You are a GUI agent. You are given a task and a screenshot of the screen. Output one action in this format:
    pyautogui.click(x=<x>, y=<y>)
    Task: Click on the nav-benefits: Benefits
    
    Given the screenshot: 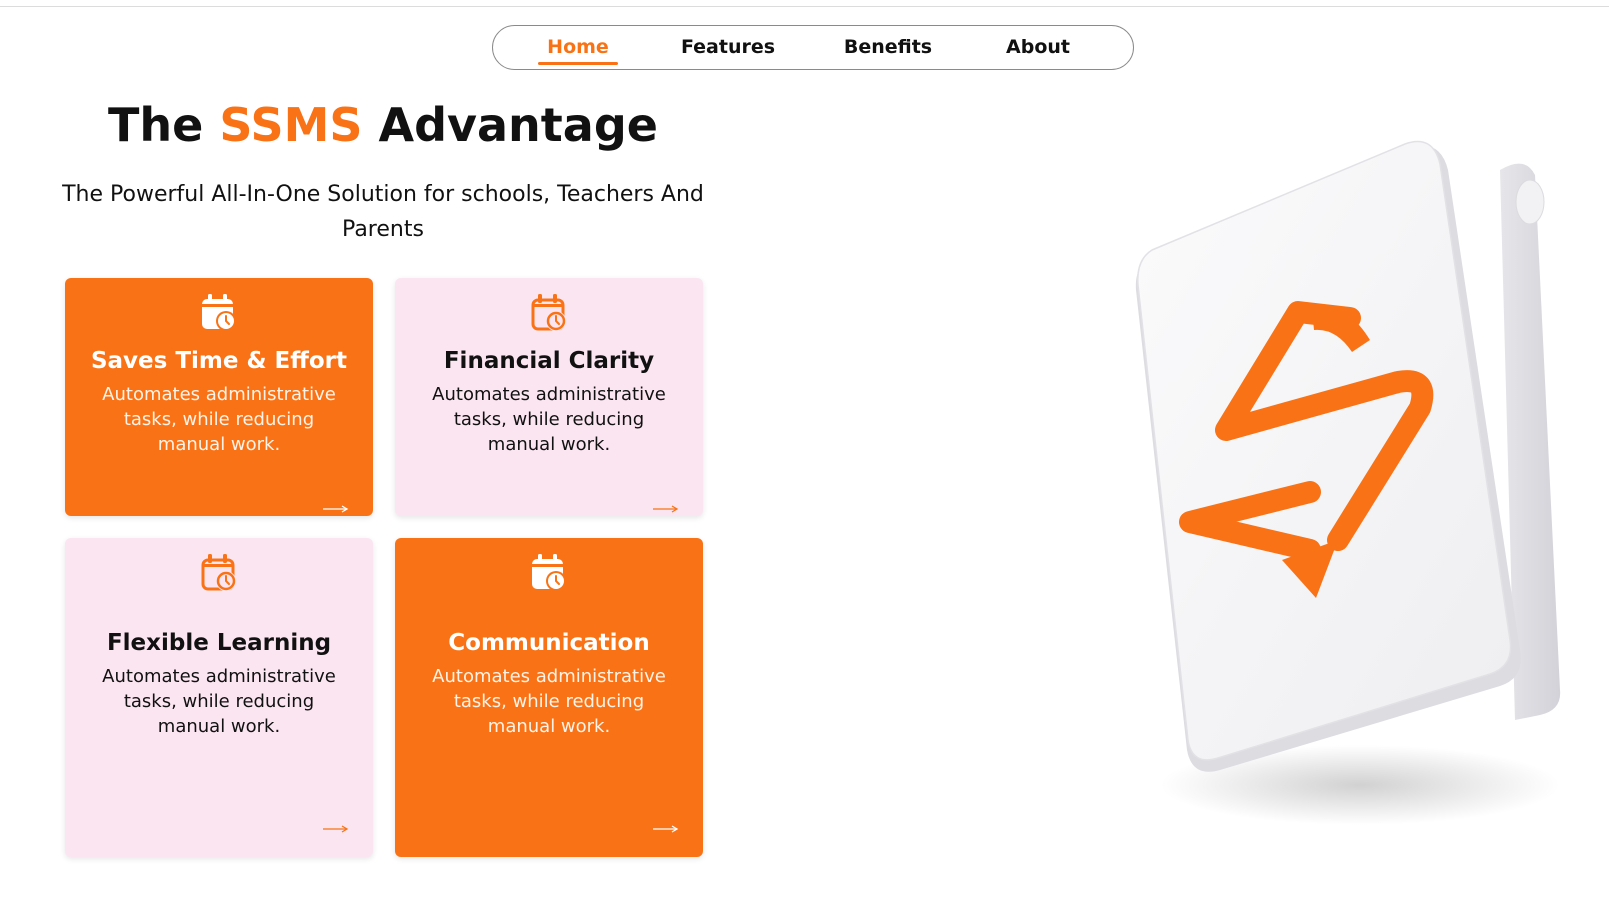 What is the action you would take?
    pyautogui.click(x=888, y=47)
    